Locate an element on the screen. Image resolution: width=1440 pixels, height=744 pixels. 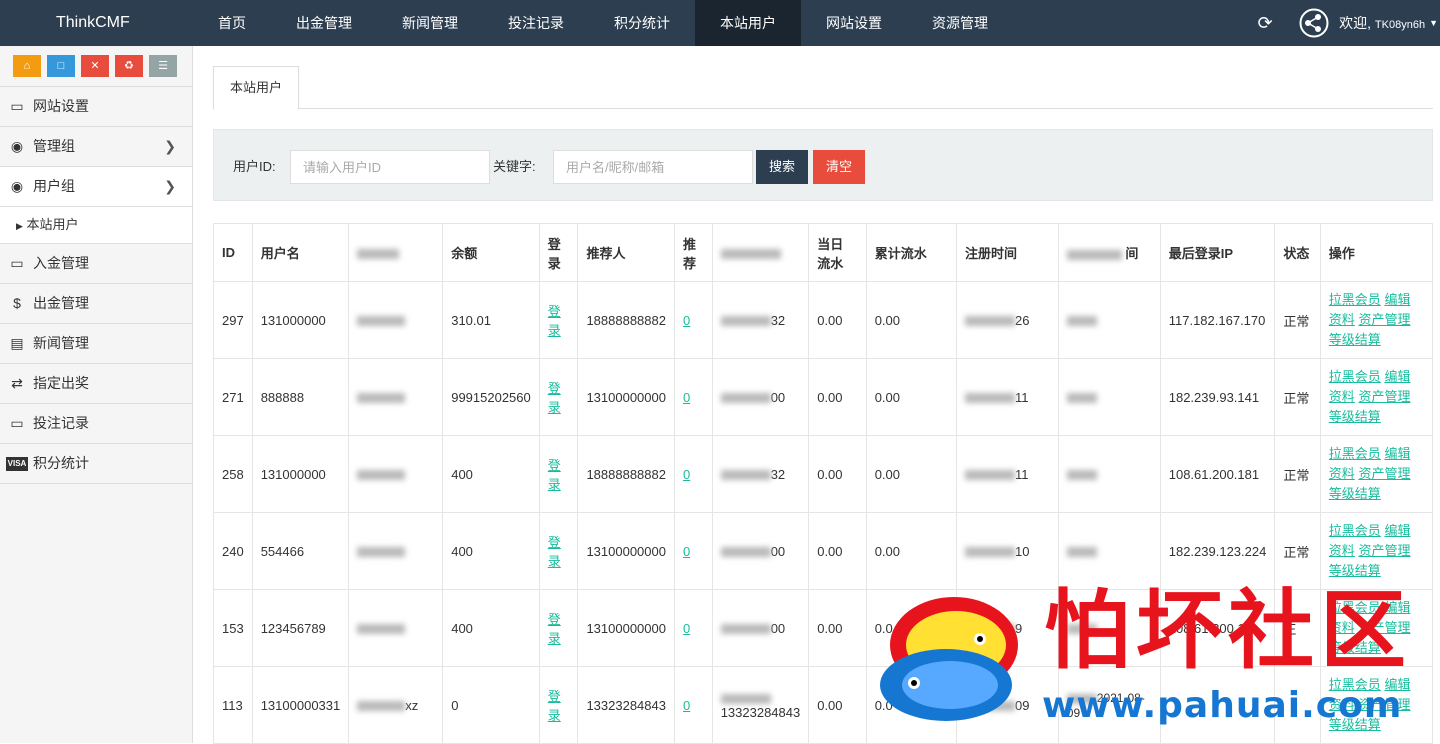
recycle-icon: ♻ is located at coordinates (129, 66).